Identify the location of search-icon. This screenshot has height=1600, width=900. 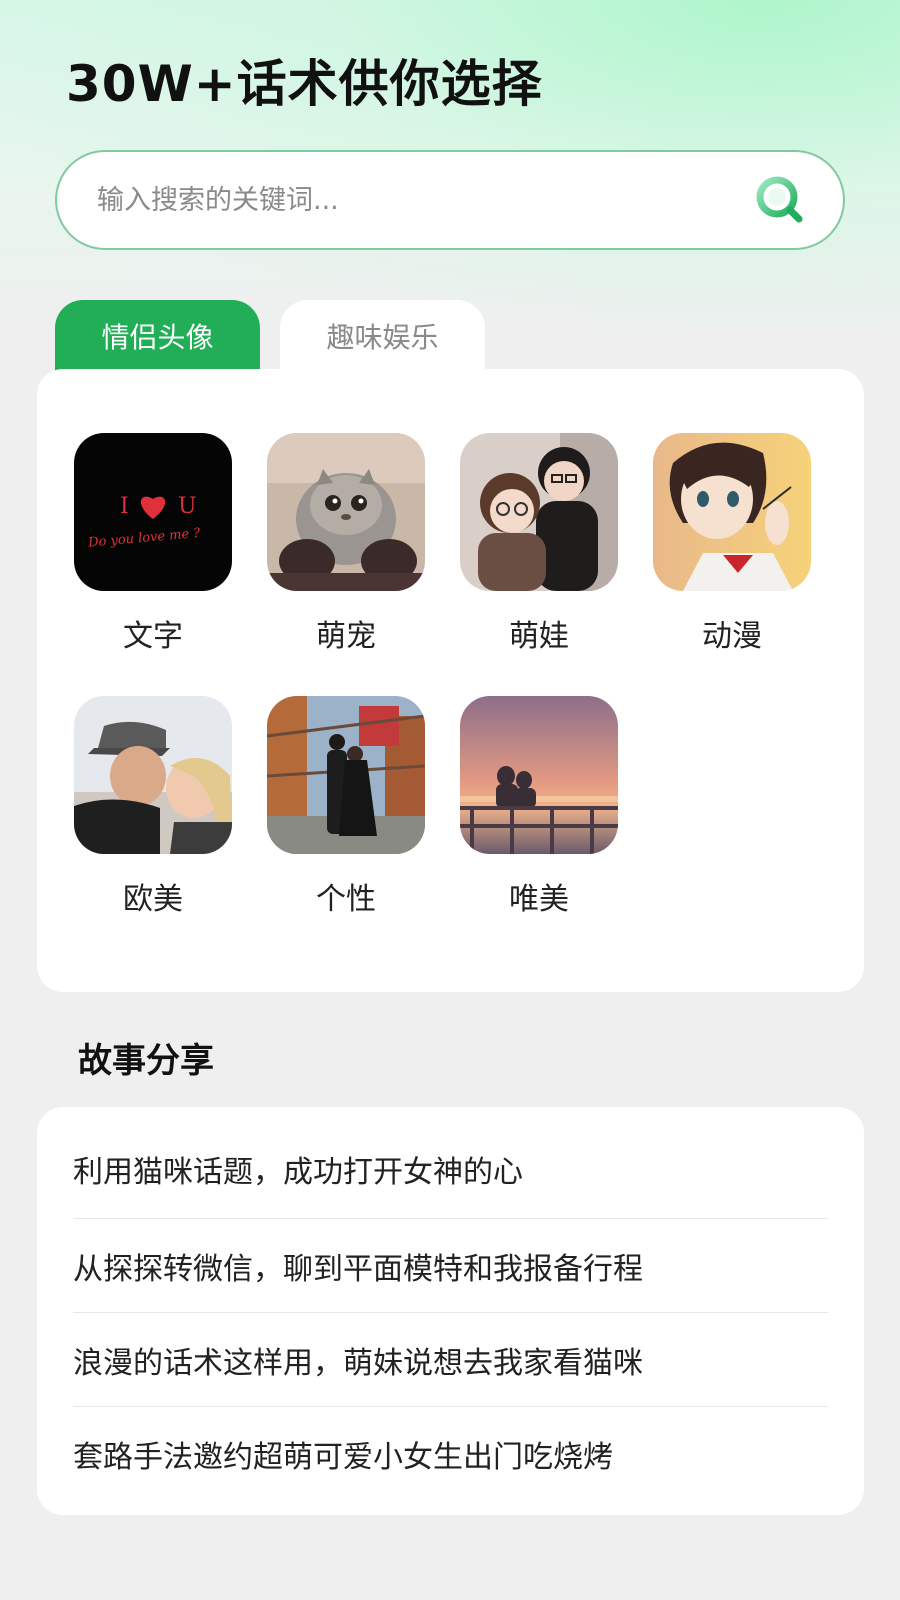
(779, 199).